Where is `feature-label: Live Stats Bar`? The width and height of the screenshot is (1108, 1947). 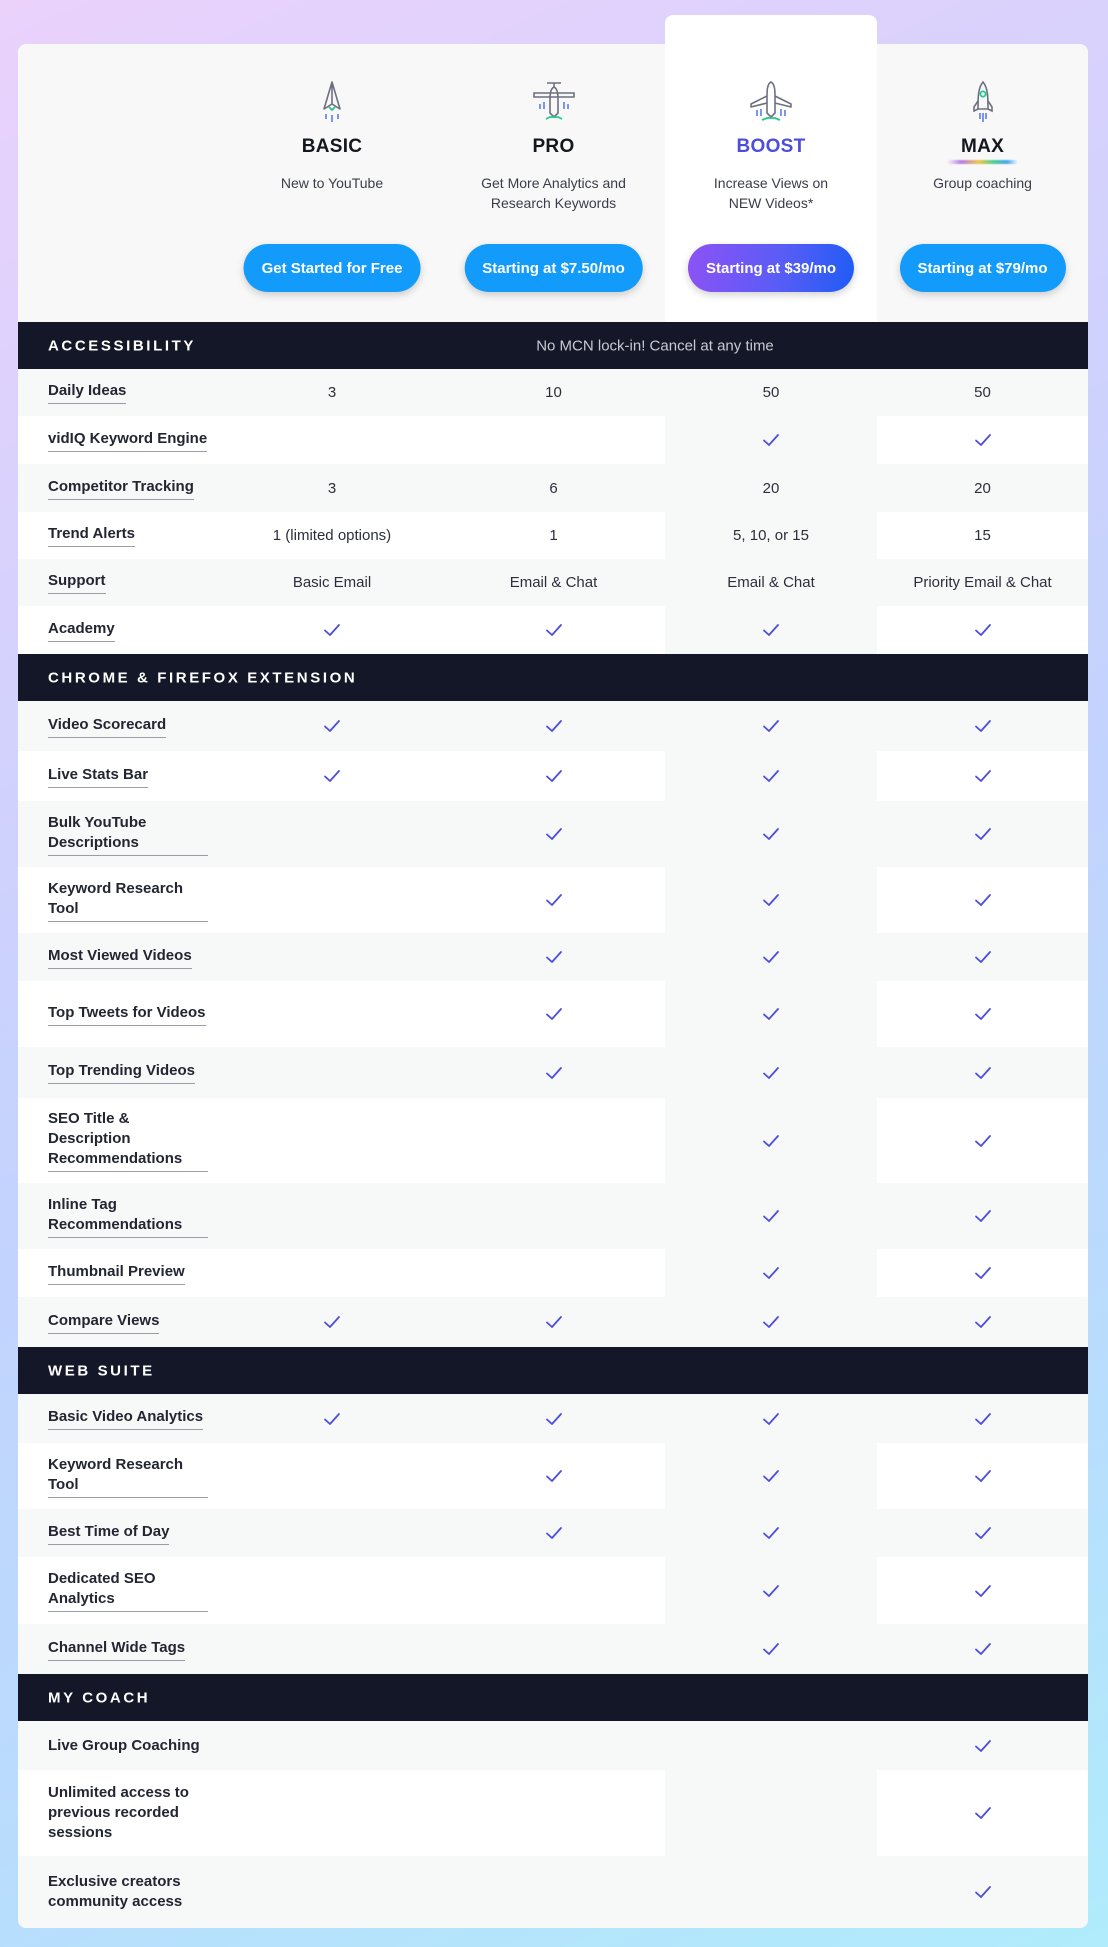 feature-label: Live Stats Bar is located at coordinates (98, 776).